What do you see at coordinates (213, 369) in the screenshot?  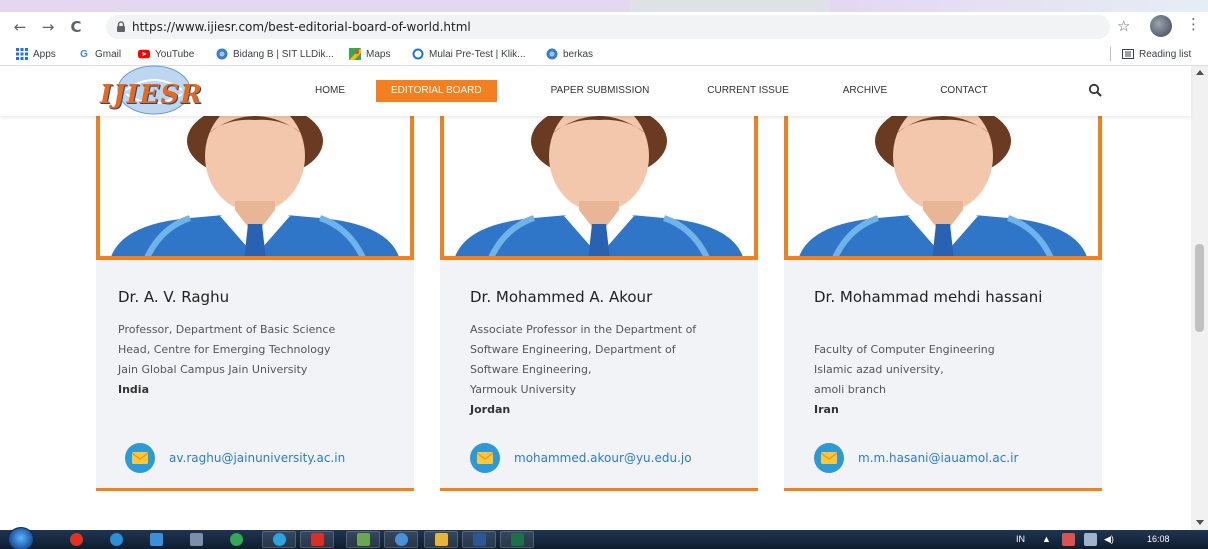 I see `member-line: Jain Global Campus Jain University` at bounding box center [213, 369].